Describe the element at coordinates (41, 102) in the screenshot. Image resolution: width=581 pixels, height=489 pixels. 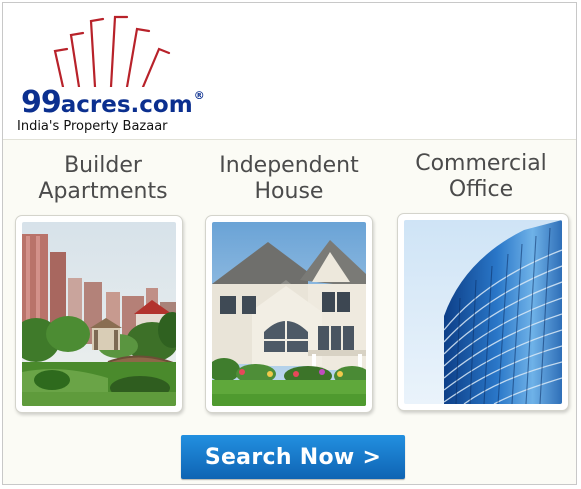
I see `brand-number: 99` at that location.